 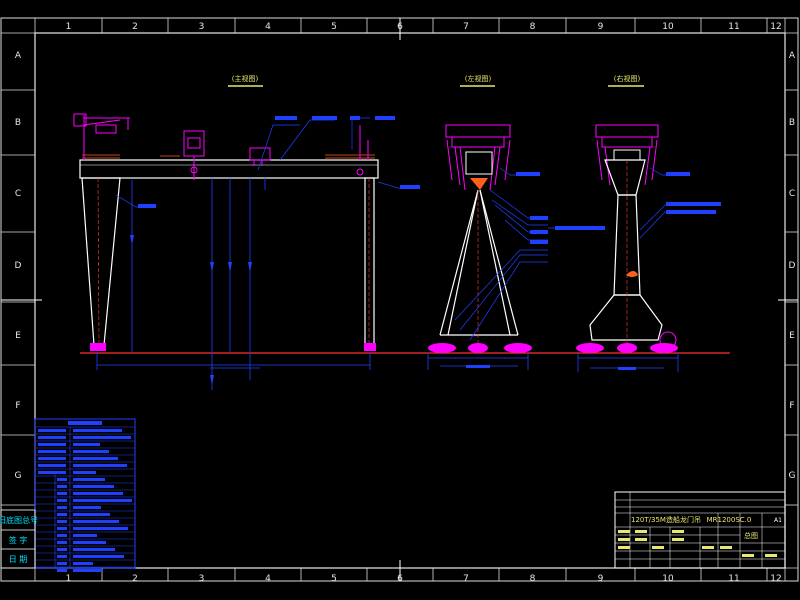 I want to click on main-girder, so click(x=229, y=169).